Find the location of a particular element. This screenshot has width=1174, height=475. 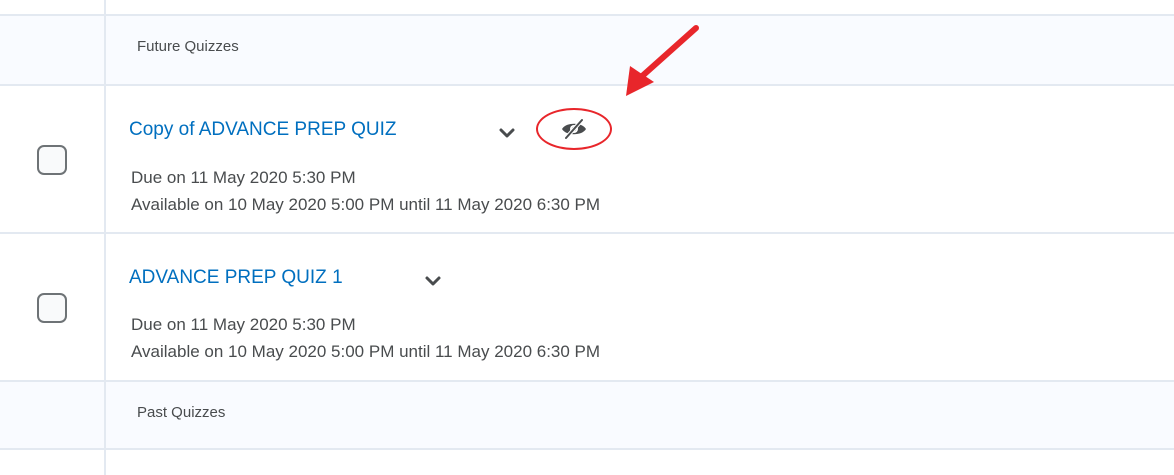

row-divider is located at coordinates (587, 449).